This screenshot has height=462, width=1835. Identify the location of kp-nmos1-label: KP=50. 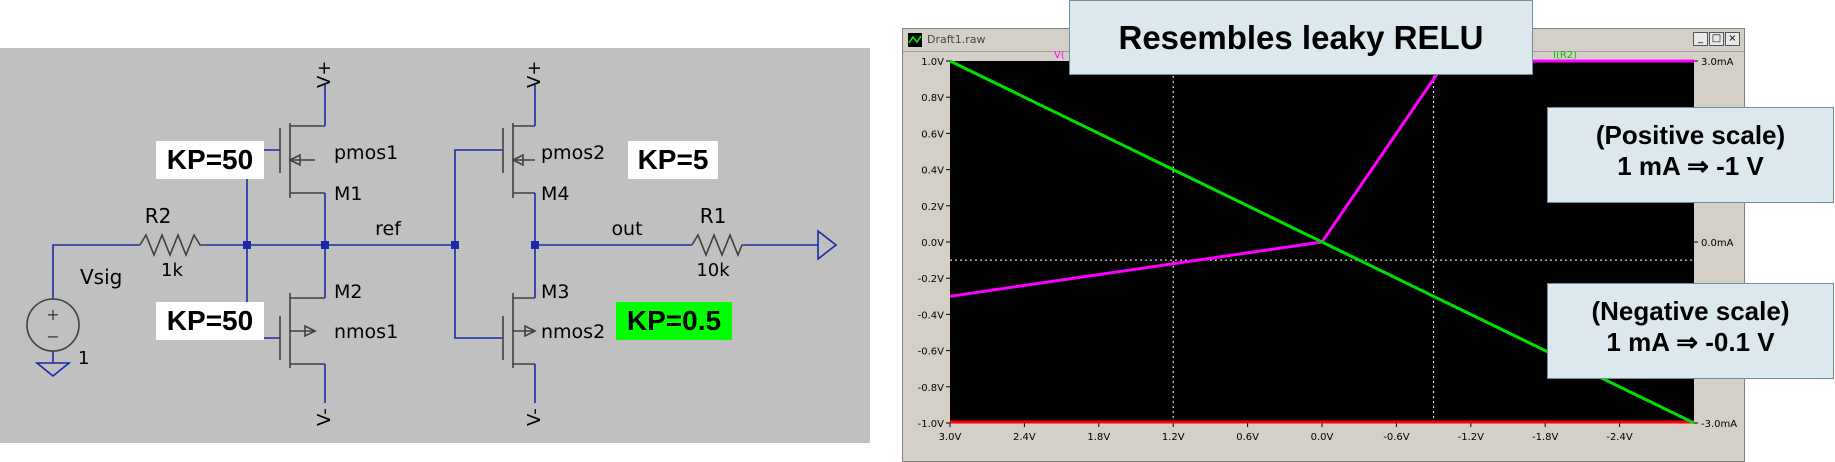
(210, 320).